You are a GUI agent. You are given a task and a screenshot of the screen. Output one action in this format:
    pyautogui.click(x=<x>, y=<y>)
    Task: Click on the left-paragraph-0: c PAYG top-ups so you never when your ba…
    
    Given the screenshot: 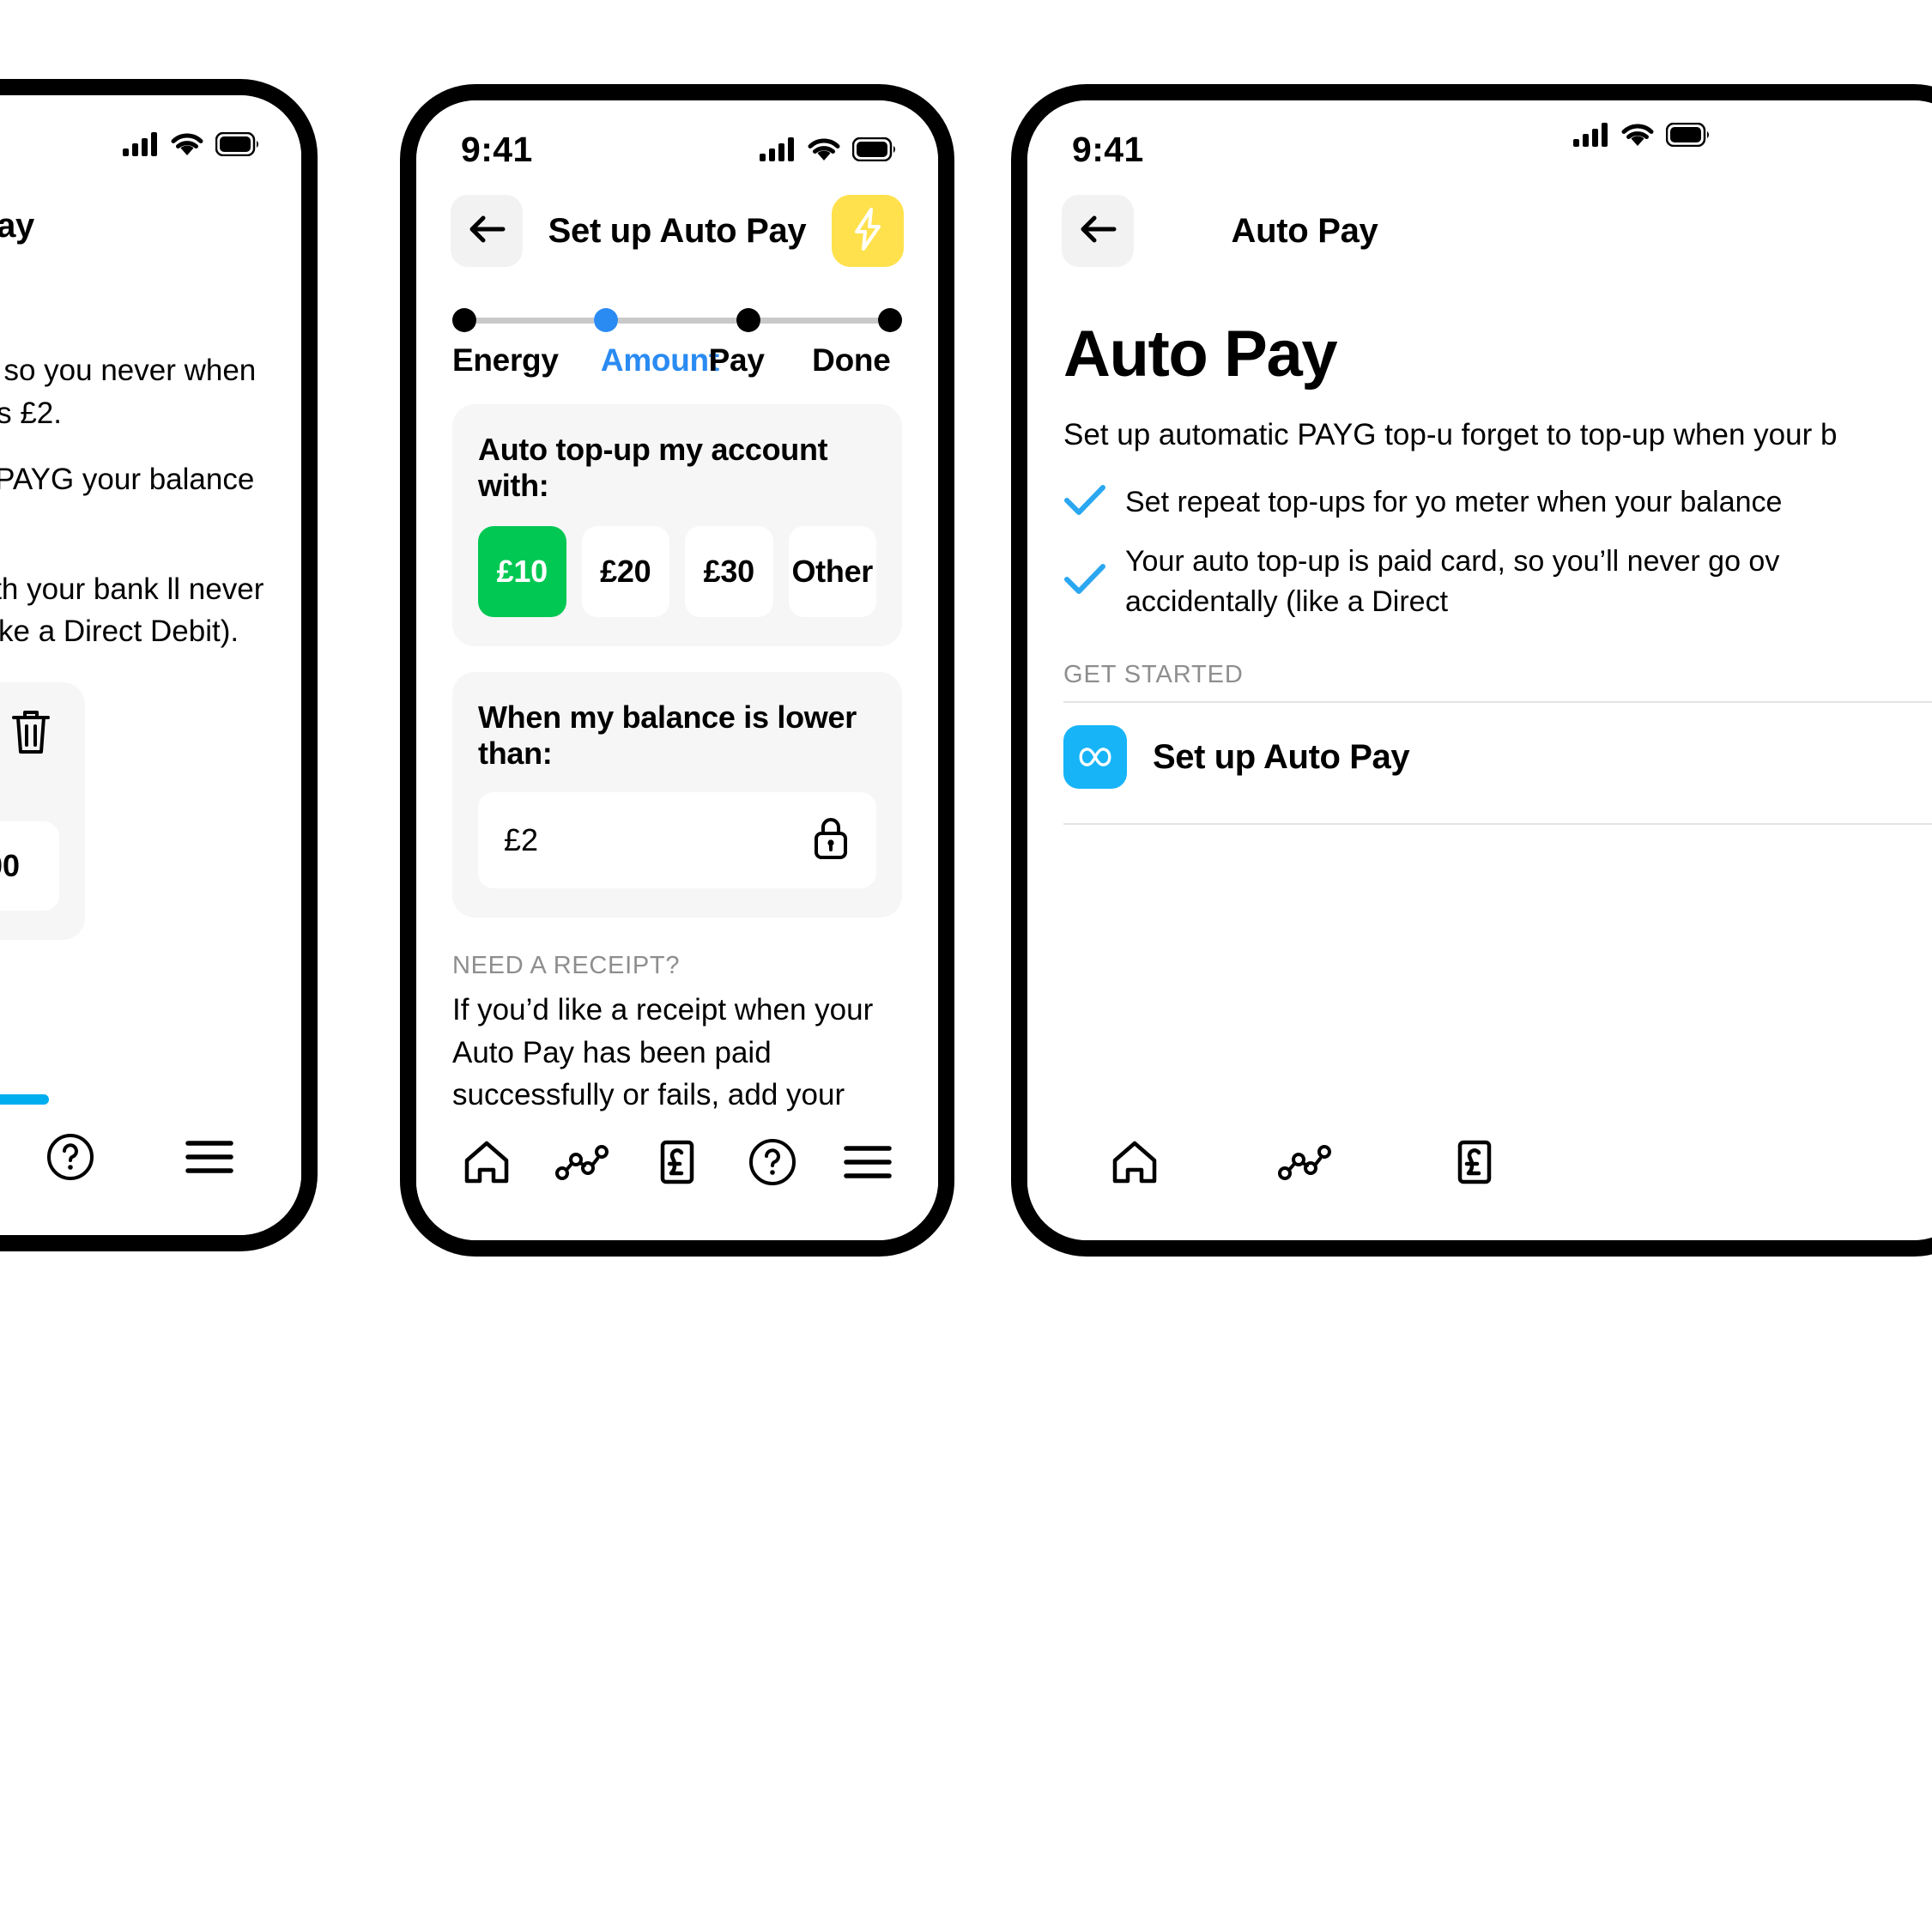 What is the action you would take?
    pyautogui.click(x=128, y=392)
    